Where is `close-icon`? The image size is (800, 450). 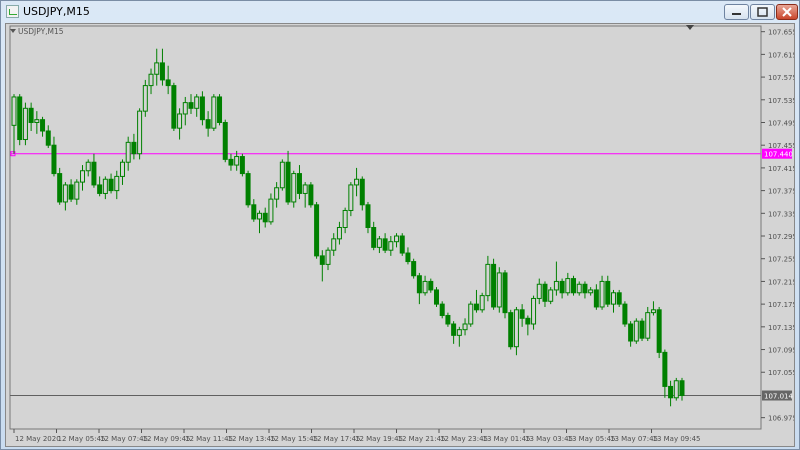 close-icon is located at coordinates (787, 12).